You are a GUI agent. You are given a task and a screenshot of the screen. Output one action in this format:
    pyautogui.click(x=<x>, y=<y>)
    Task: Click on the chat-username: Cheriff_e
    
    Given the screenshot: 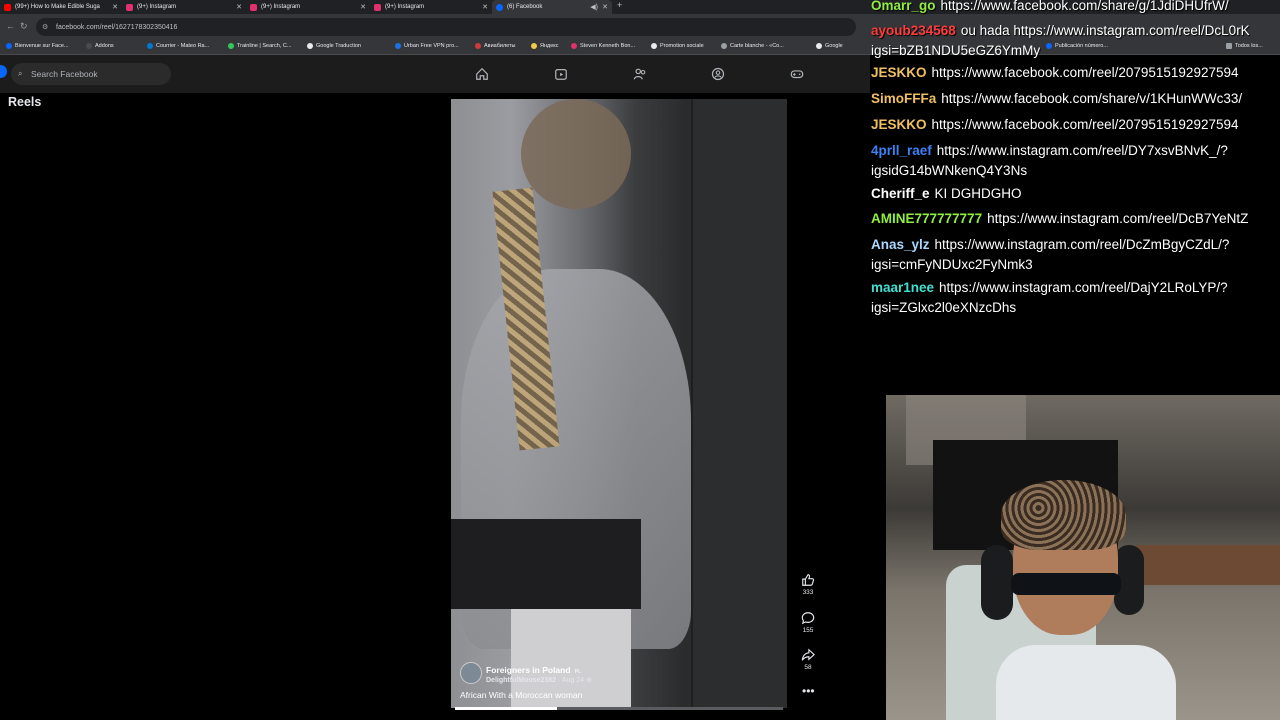 What is the action you would take?
    pyautogui.click(x=900, y=193)
    